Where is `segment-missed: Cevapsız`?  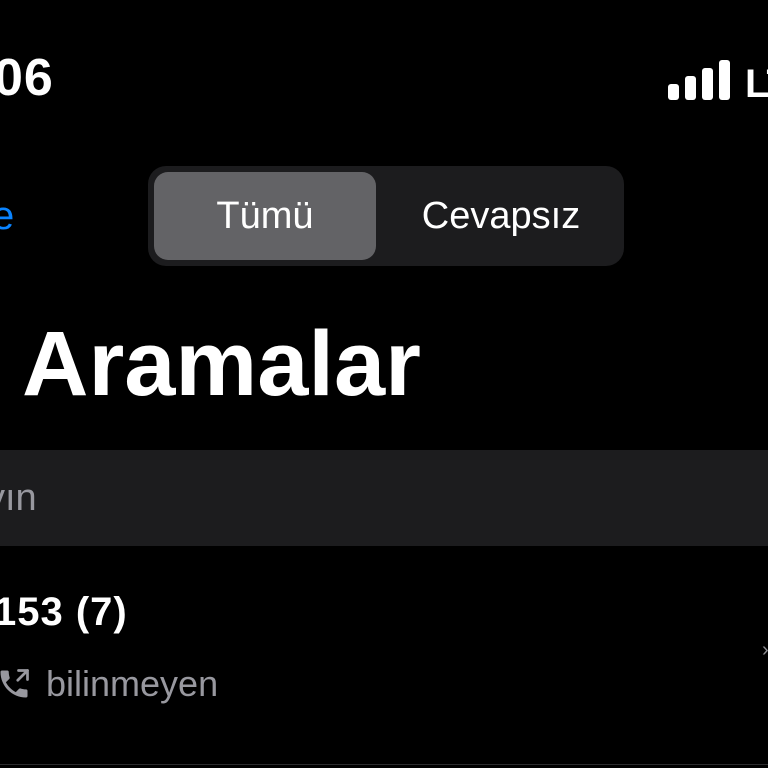
segment-missed: Cevapsız is located at coordinates (501, 216).